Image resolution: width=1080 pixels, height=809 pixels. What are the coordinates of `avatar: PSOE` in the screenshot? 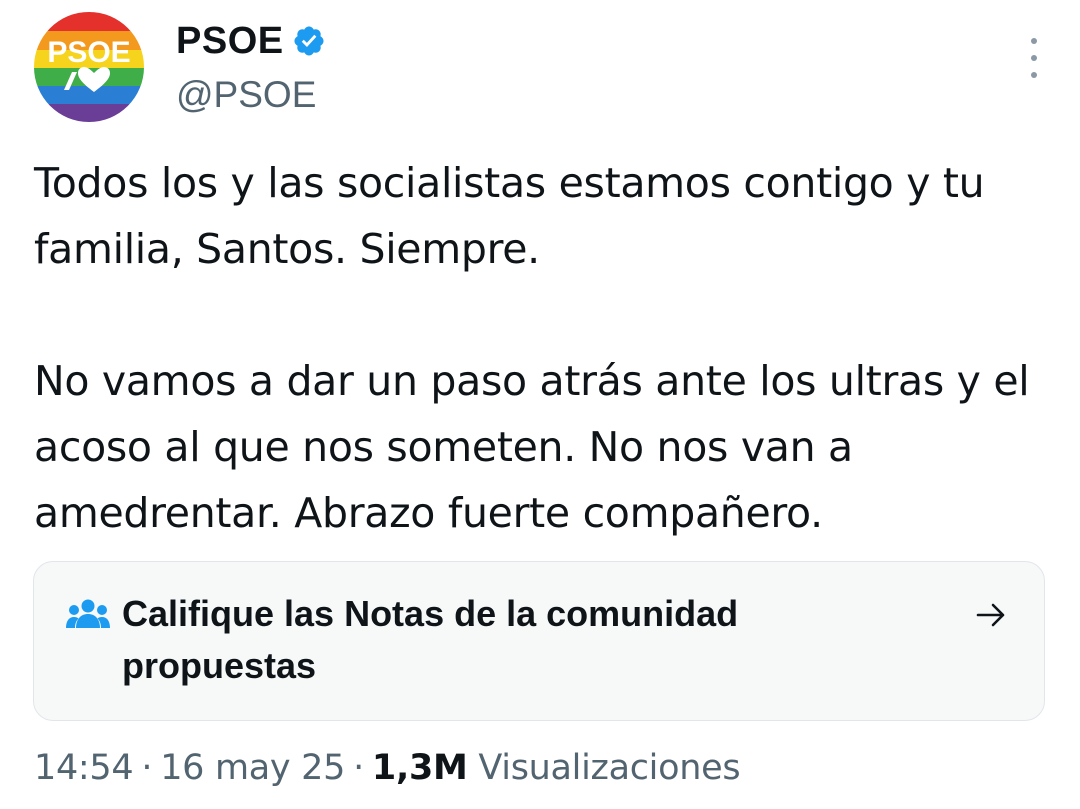 It's located at (89, 67).